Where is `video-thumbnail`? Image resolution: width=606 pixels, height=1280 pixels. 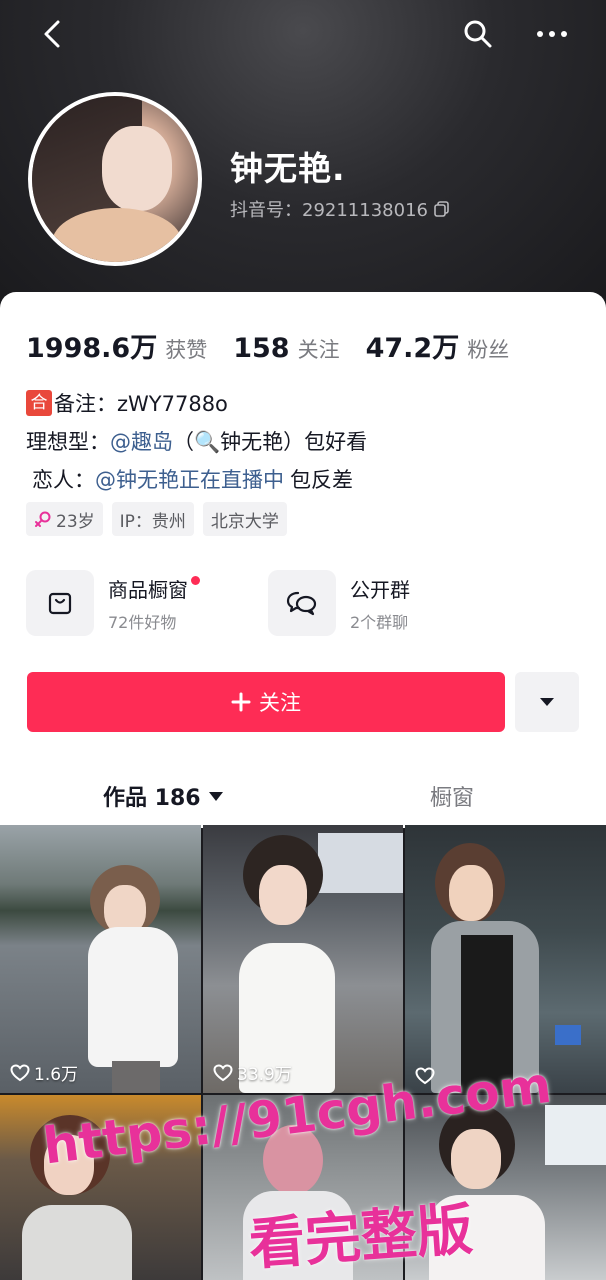
video-thumbnail is located at coordinates (505, 959).